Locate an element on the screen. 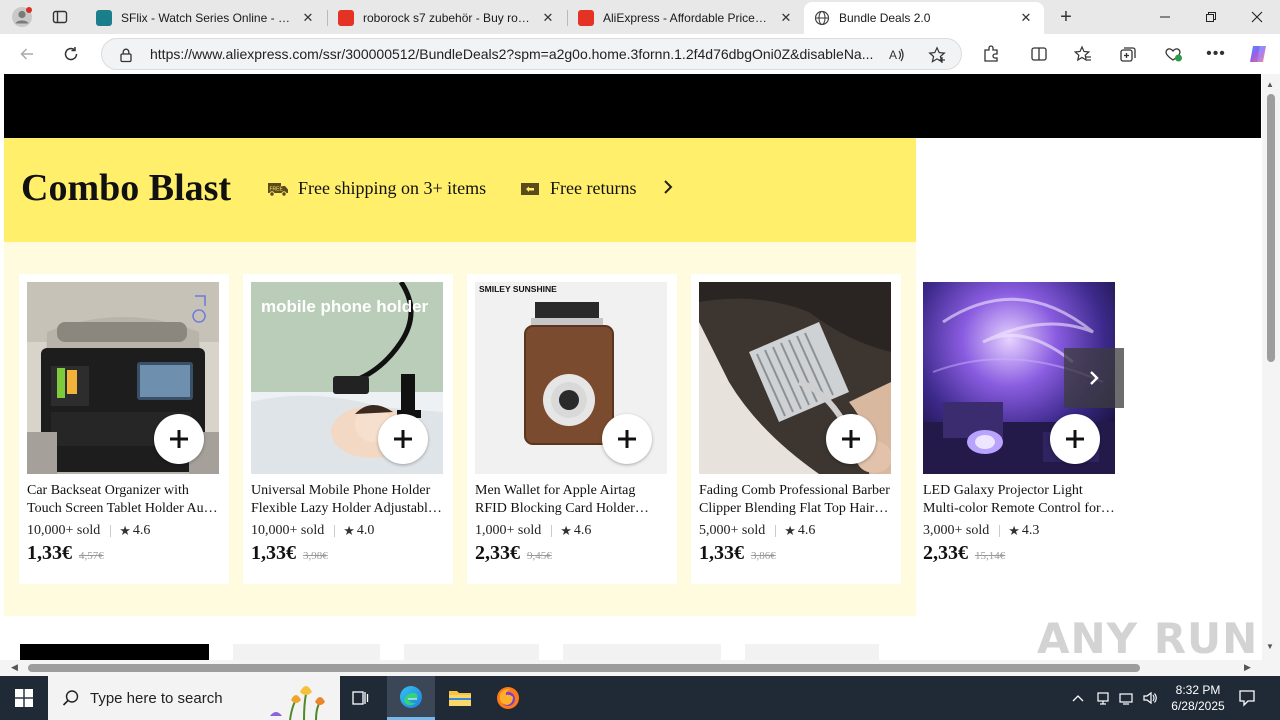 The width and height of the screenshot is (1280, 720). chevron-up-icon is located at coordinates (1078, 698).